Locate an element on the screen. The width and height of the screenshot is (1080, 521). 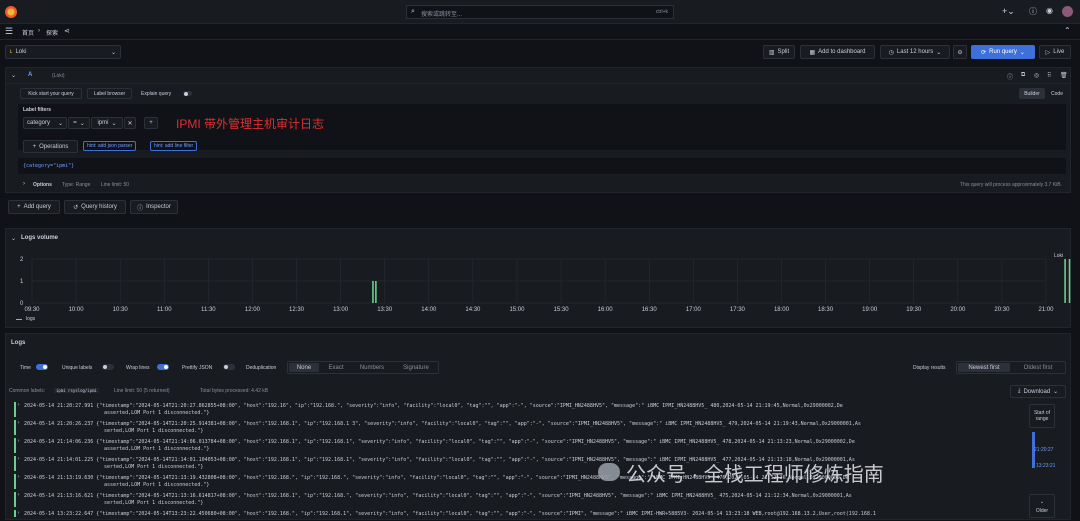
operations-button: + Operations is located at coordinates (50, 146).